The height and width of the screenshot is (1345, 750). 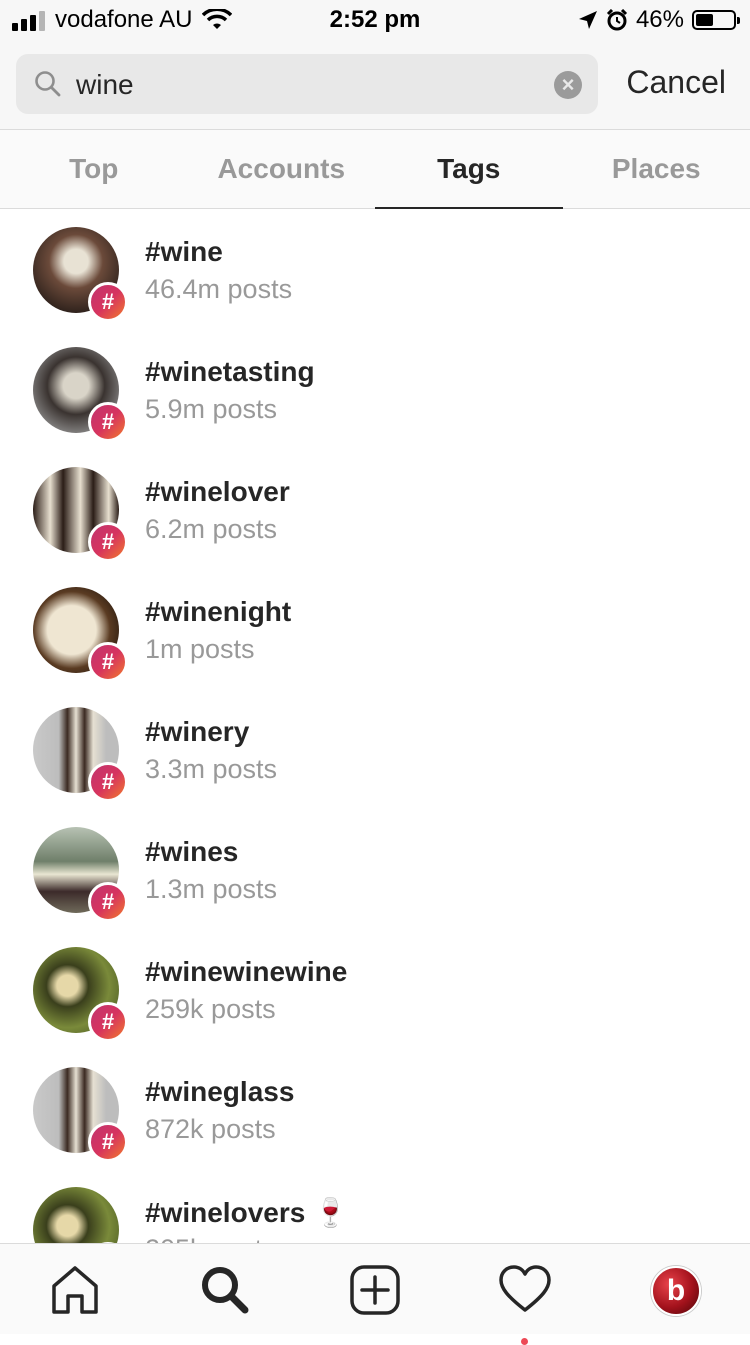 I want to click on search-tab, so click(x=225, y=1290).